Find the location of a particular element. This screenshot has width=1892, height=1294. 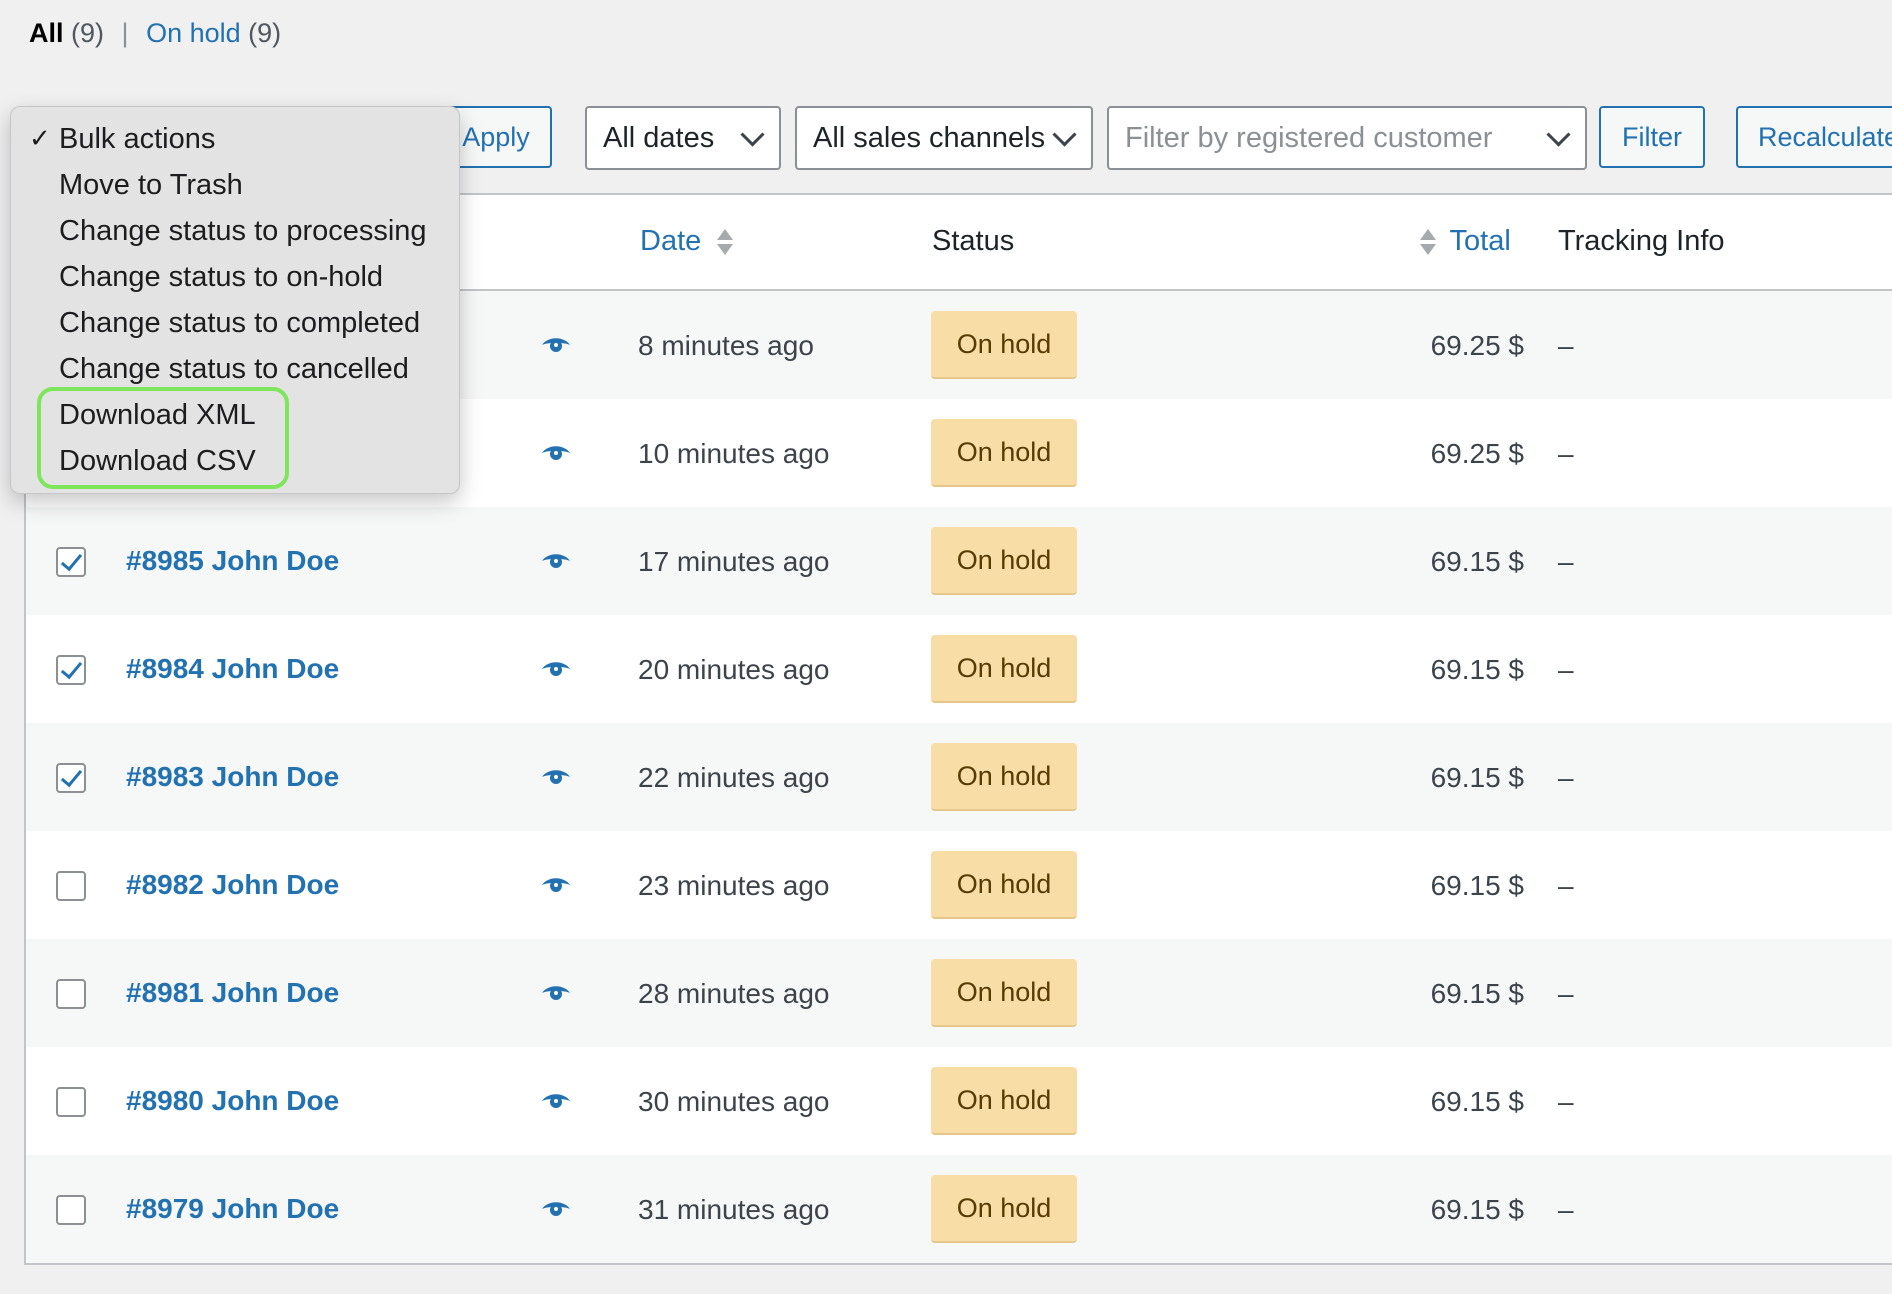

order-date: 23 minutes ago is located at coordinates (734, 885).